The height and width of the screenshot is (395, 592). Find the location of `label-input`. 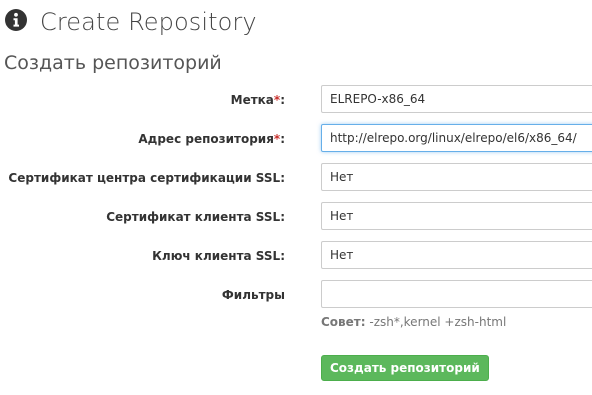

label-input is located at coordinates (456, 99).